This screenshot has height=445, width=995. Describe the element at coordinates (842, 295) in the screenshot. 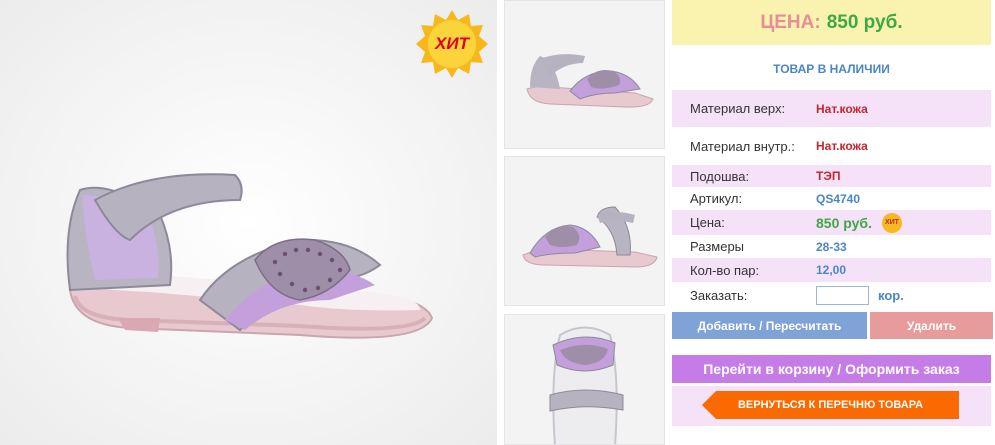

I see `order-quantity-input` at that location.